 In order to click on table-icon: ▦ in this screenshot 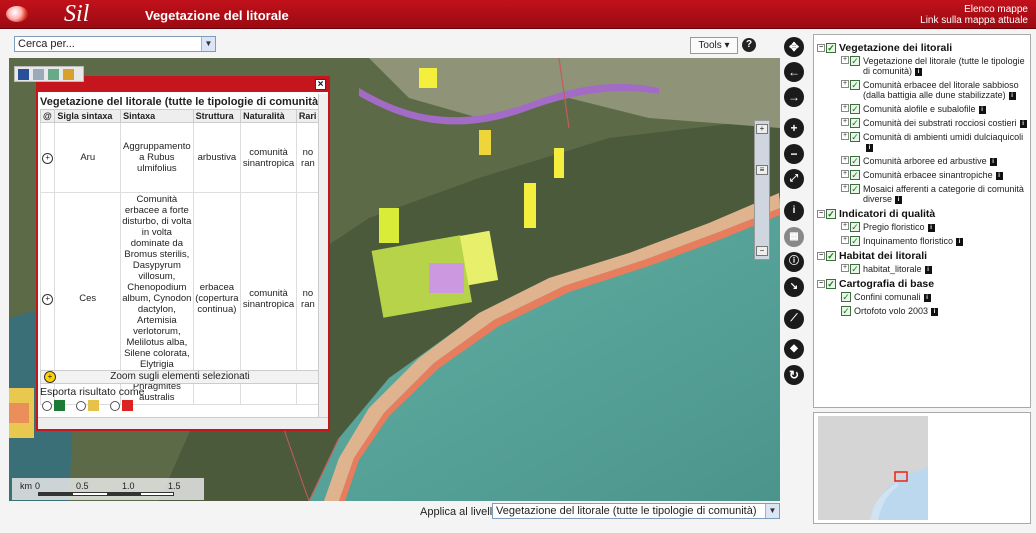, I will do `click(794, 237)`.